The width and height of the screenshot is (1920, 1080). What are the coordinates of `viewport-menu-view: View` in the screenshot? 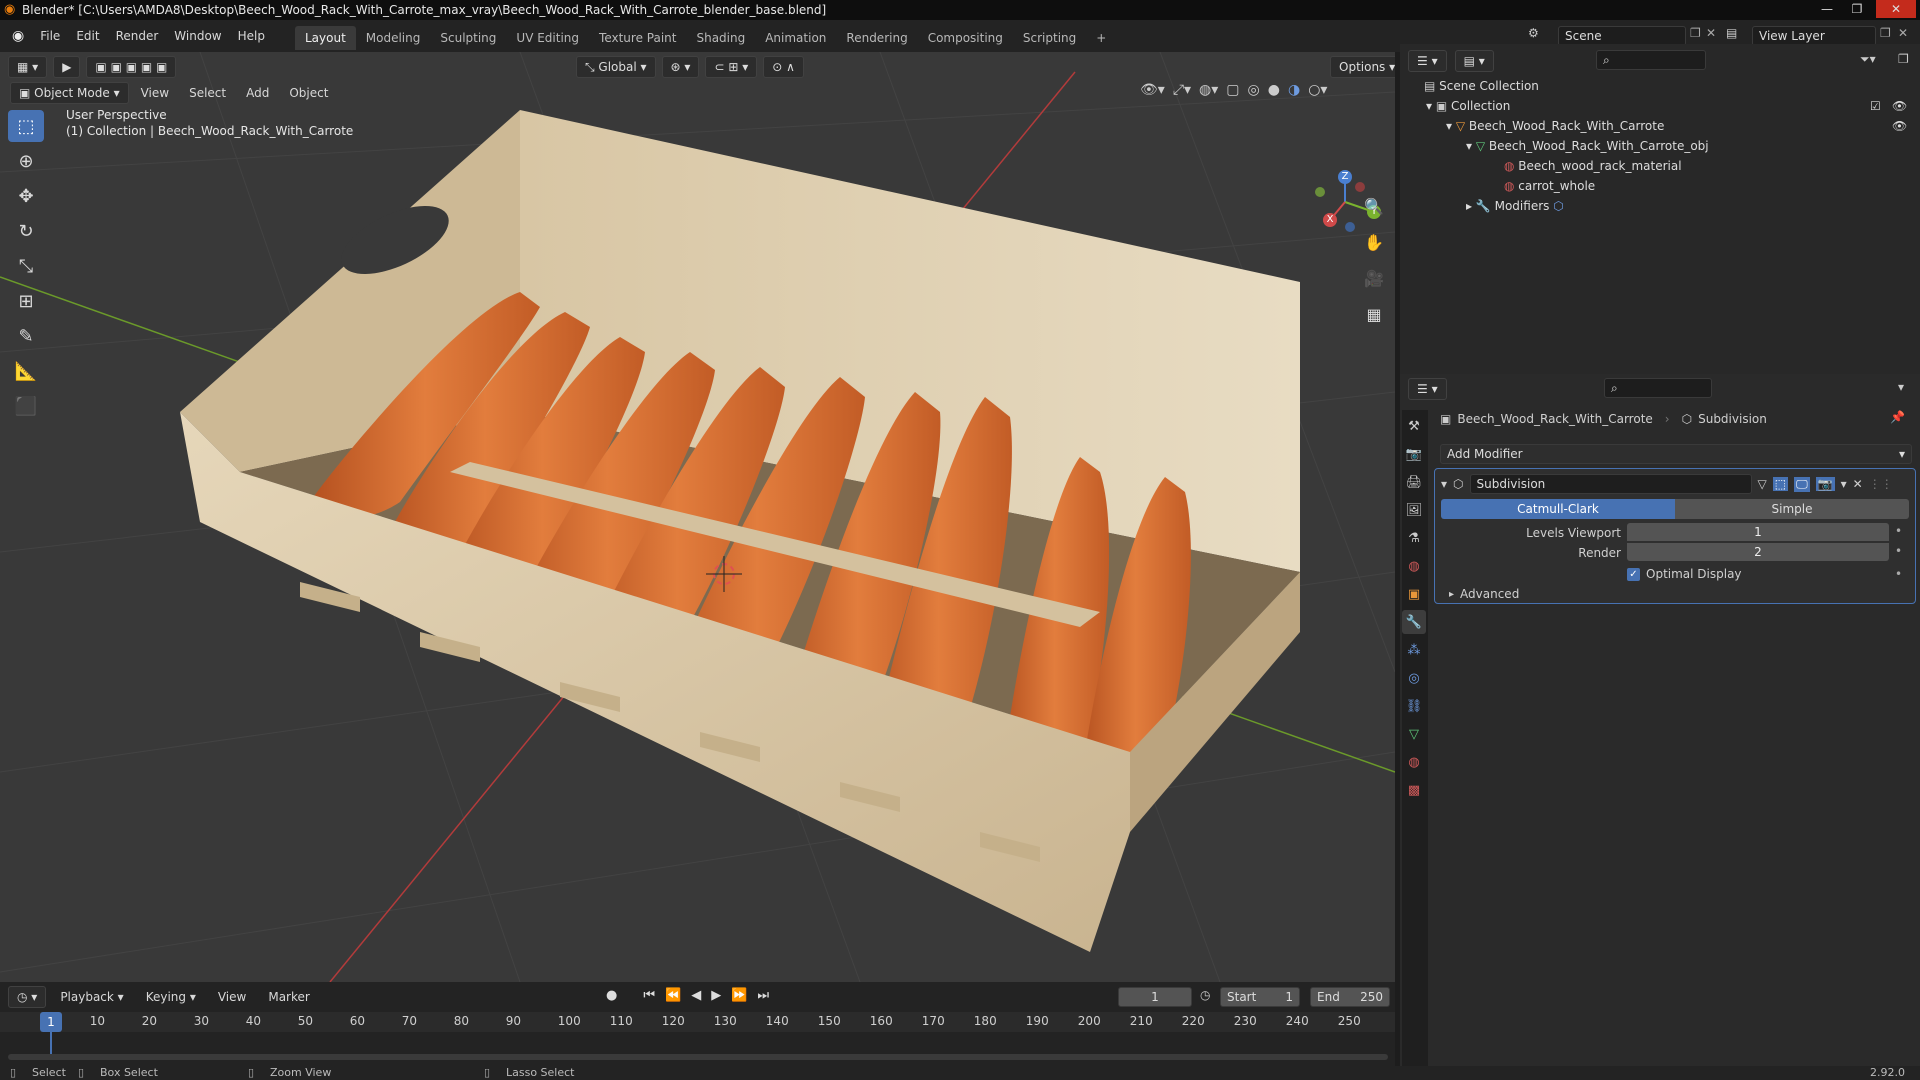 It's located at (155, 93).